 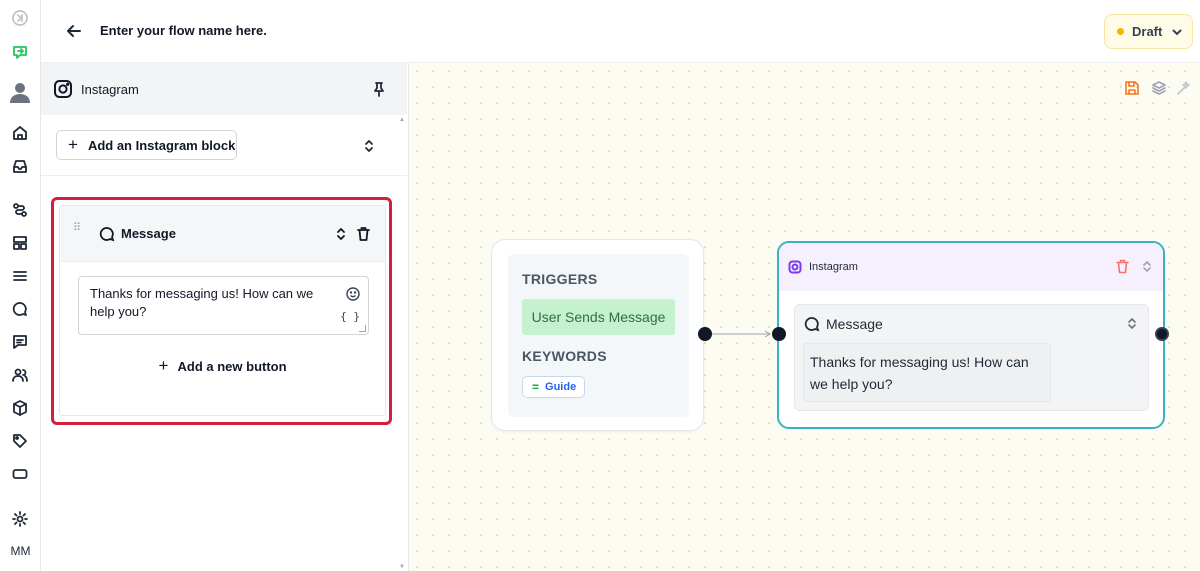 I want to click on inbox-icon, so click(x=20, y=166).